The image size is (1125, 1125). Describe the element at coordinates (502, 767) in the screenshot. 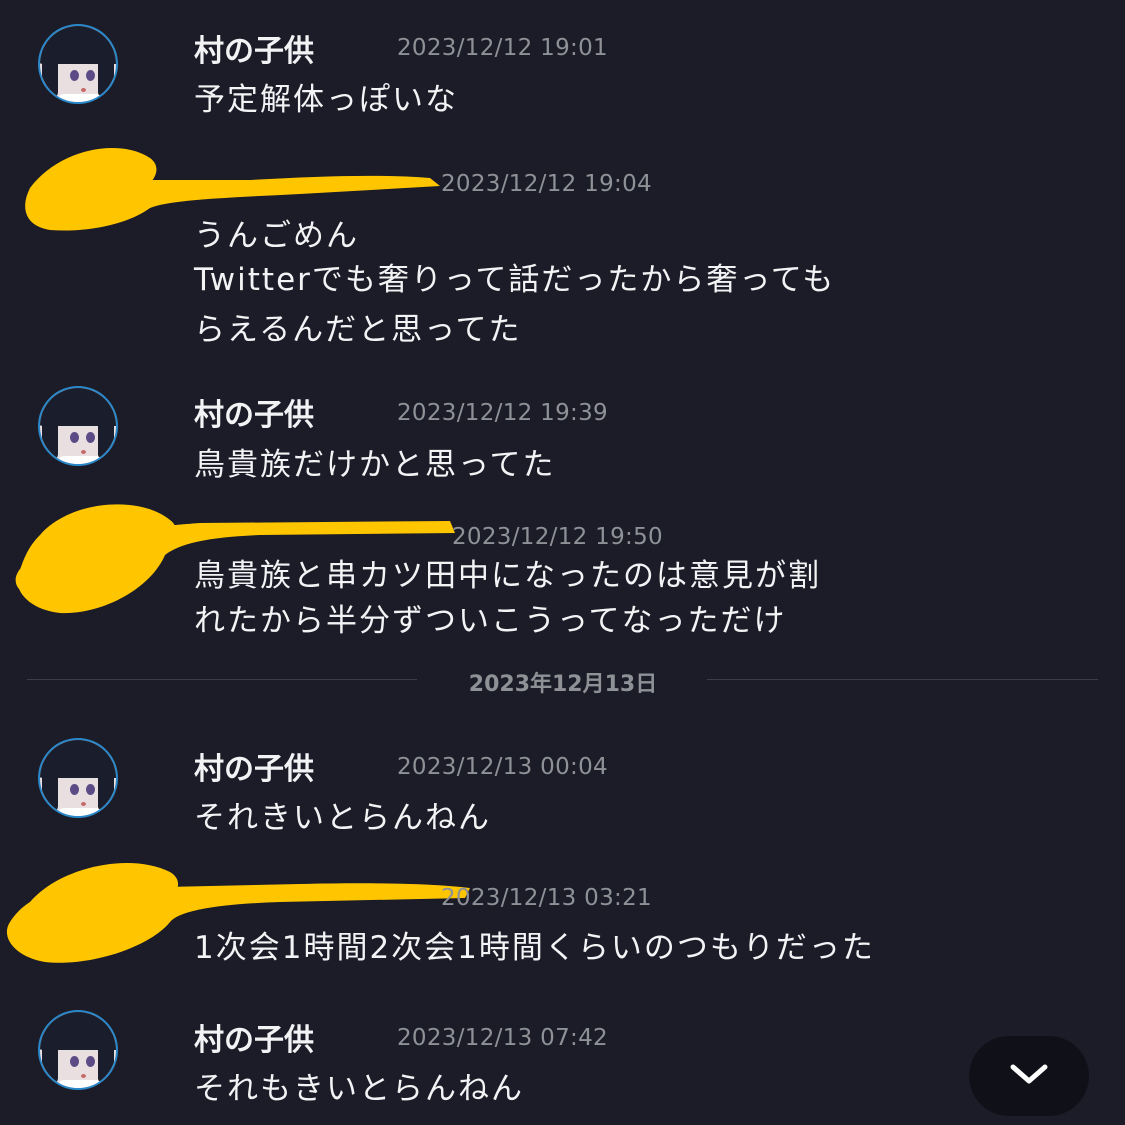

I see `timestamp: 2023/12/13 00:04` at that location.